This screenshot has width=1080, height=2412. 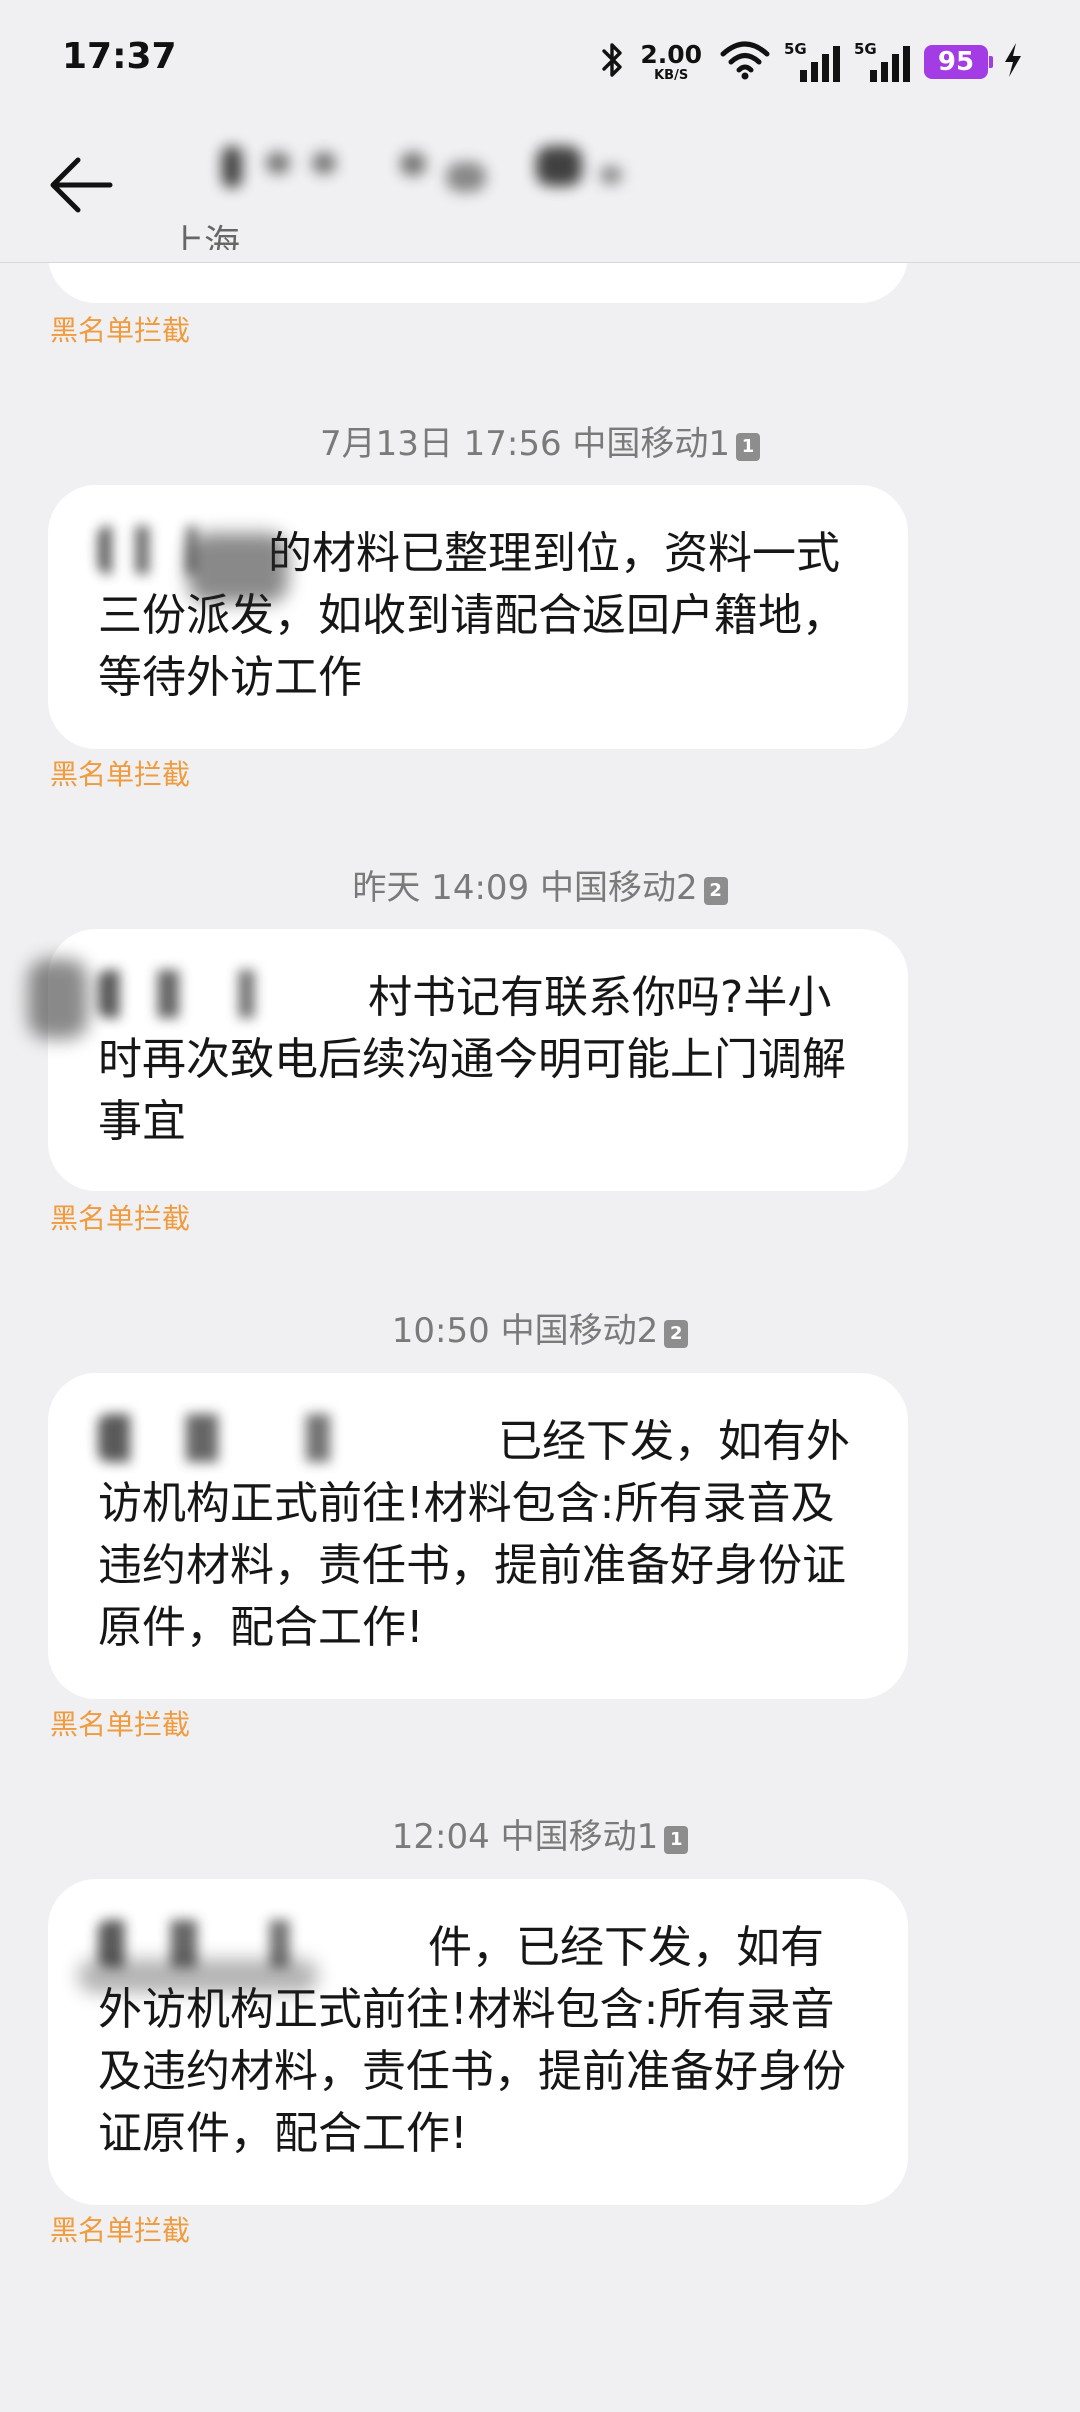 What do you see at coordinates (671, 54) in the screenshot?
I see `net-speed-value: 2.00` at bounding box center [671, 54].